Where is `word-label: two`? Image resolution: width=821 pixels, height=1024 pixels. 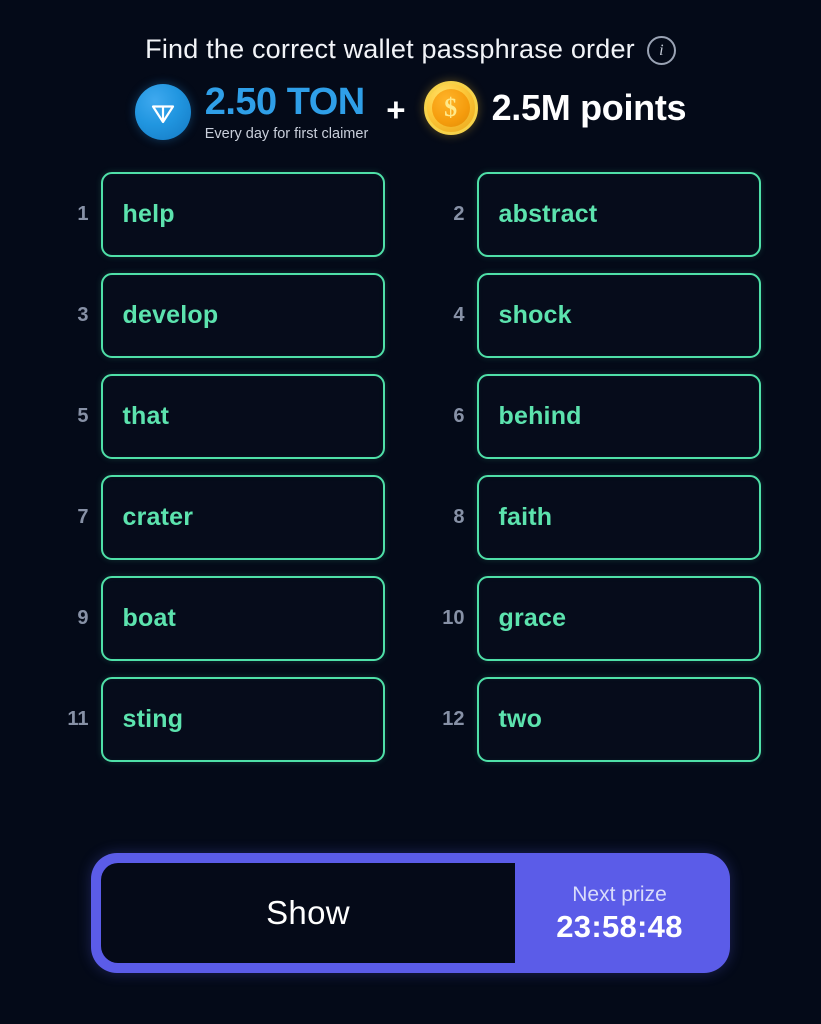 word-label: two is located at coordinates (520, 718).